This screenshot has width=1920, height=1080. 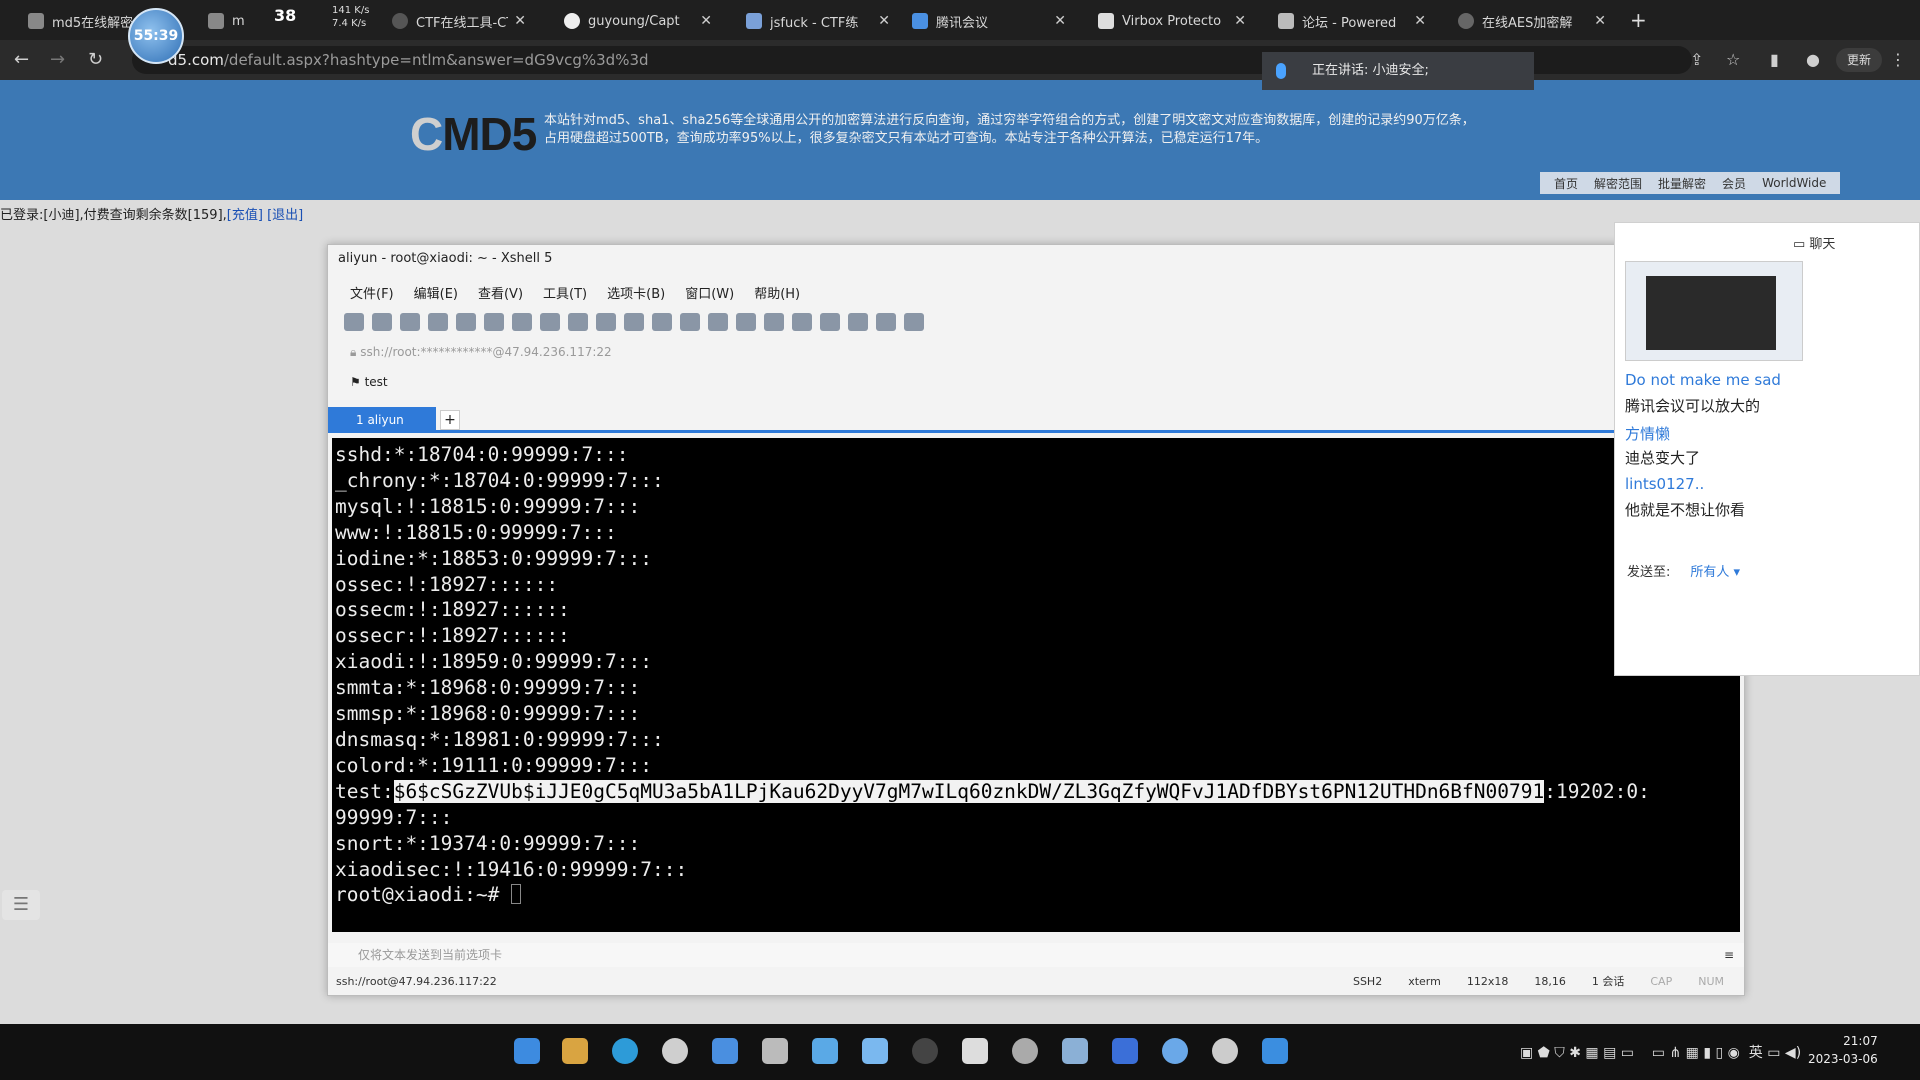 I want to click on nav-worldwide: WorldWide, so click(x=1794, y=183).